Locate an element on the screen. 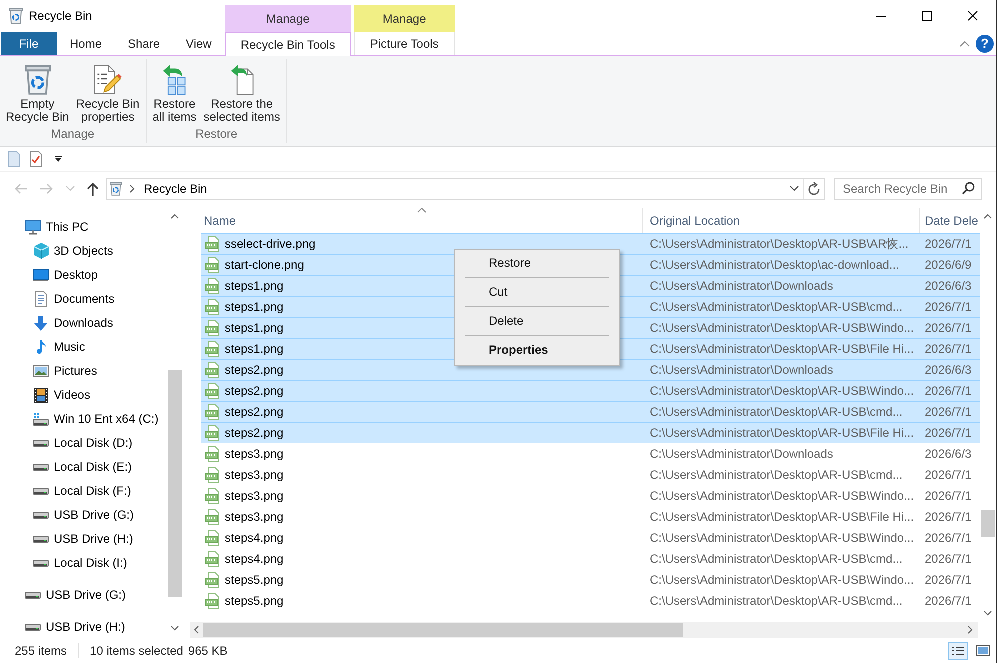  selection-size: 965 KB is located at coordinates (208, 651).